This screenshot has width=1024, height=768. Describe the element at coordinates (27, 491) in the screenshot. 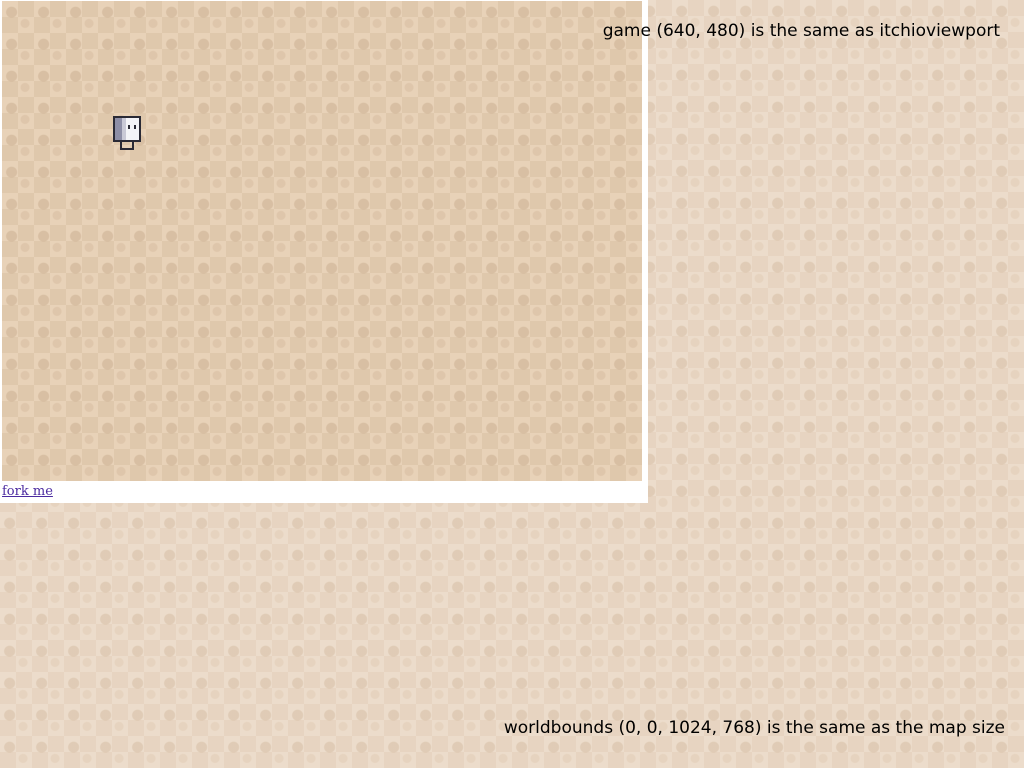

I see `fork-me-link: fork me` at that location.